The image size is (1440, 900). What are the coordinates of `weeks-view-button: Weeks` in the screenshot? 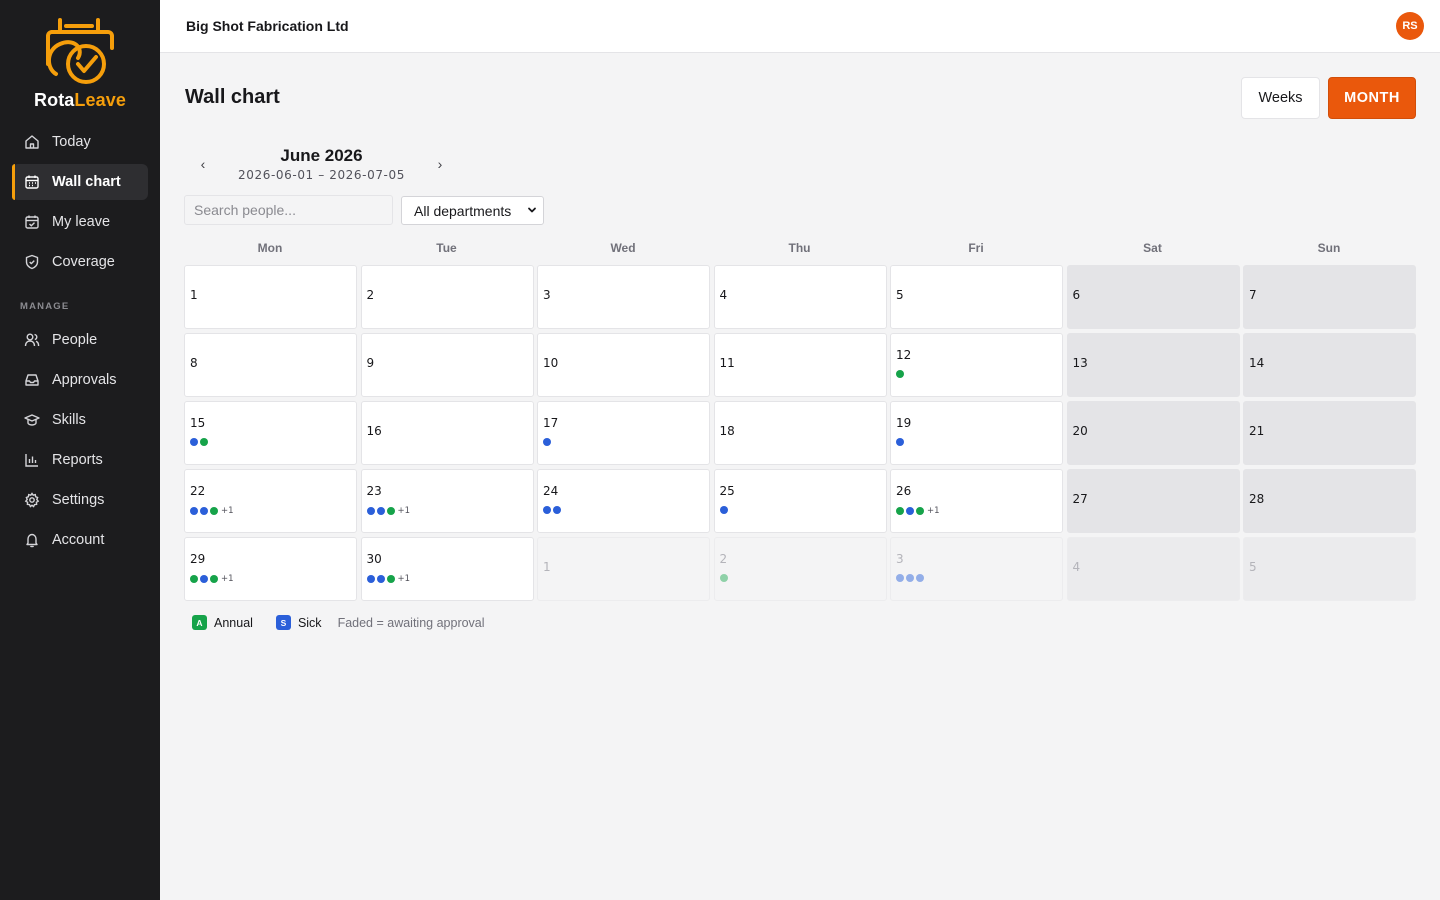 It's located at (1280, 98).